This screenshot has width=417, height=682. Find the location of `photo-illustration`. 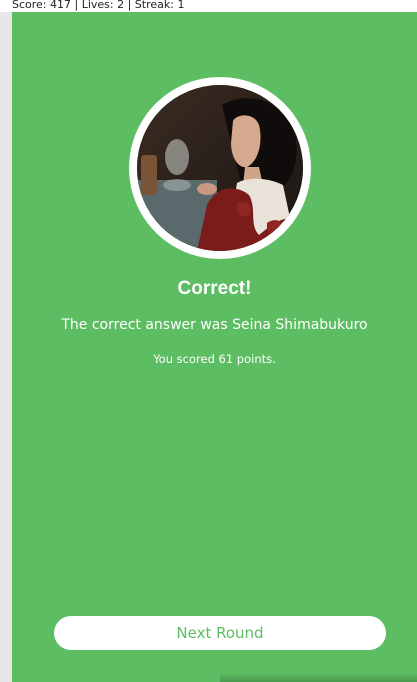

photo-illustration is located at coordinates (220, 168).